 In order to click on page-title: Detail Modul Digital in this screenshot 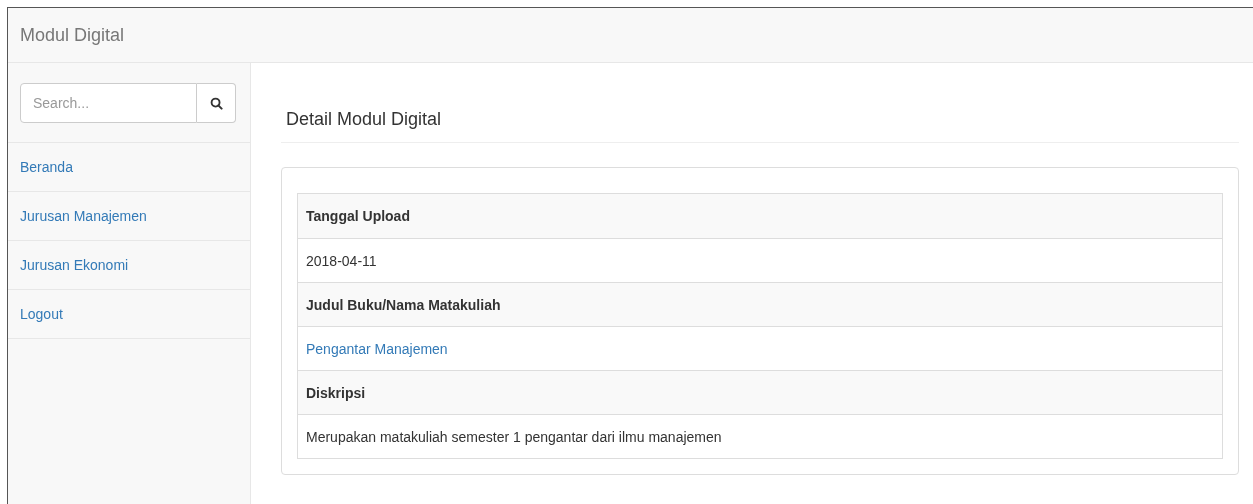, I will do `click(760, 126)`.